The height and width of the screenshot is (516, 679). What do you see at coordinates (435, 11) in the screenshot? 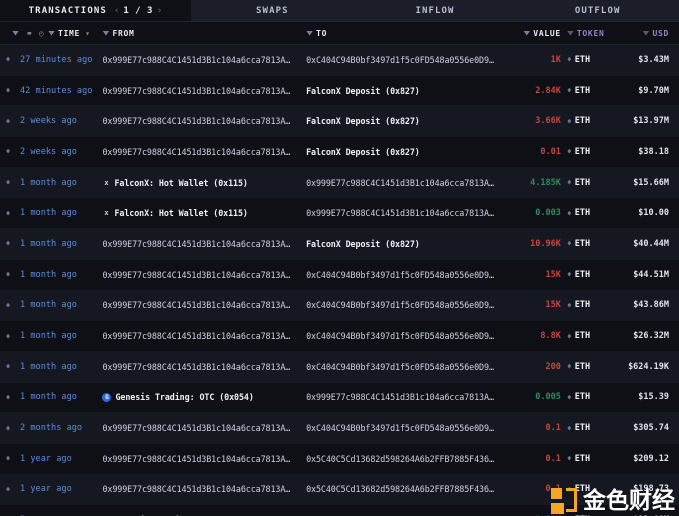
I see `tab-inflow: INFLOW` at bounding box center [435, 11].